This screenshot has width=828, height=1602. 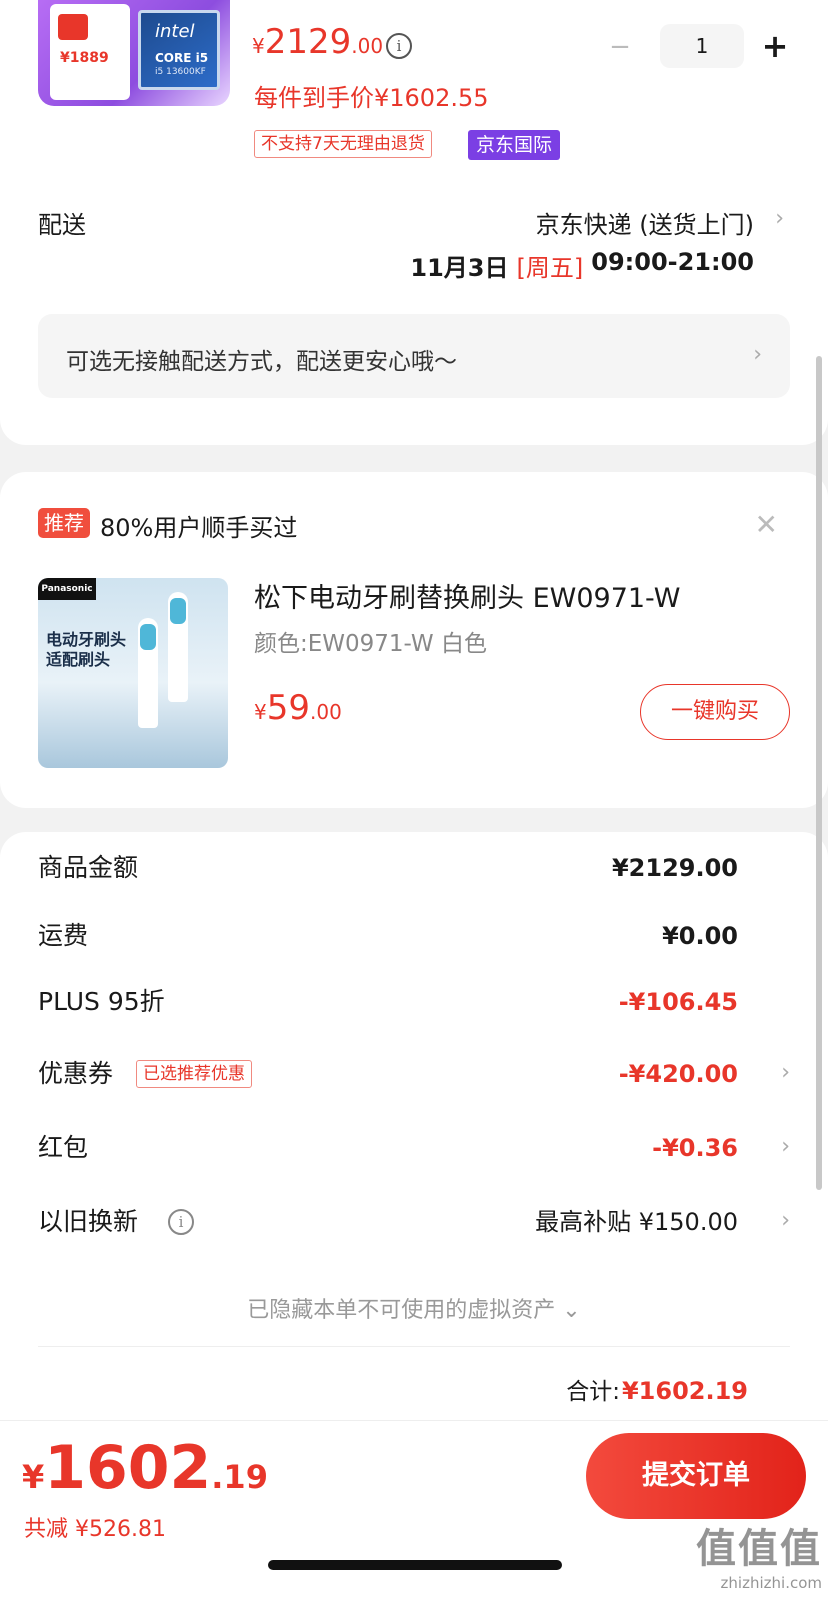 What do you see at coordinates (593, 1392) in the screenshot?
I see `total-label: 合计:` at bounding box center [593, 1392].